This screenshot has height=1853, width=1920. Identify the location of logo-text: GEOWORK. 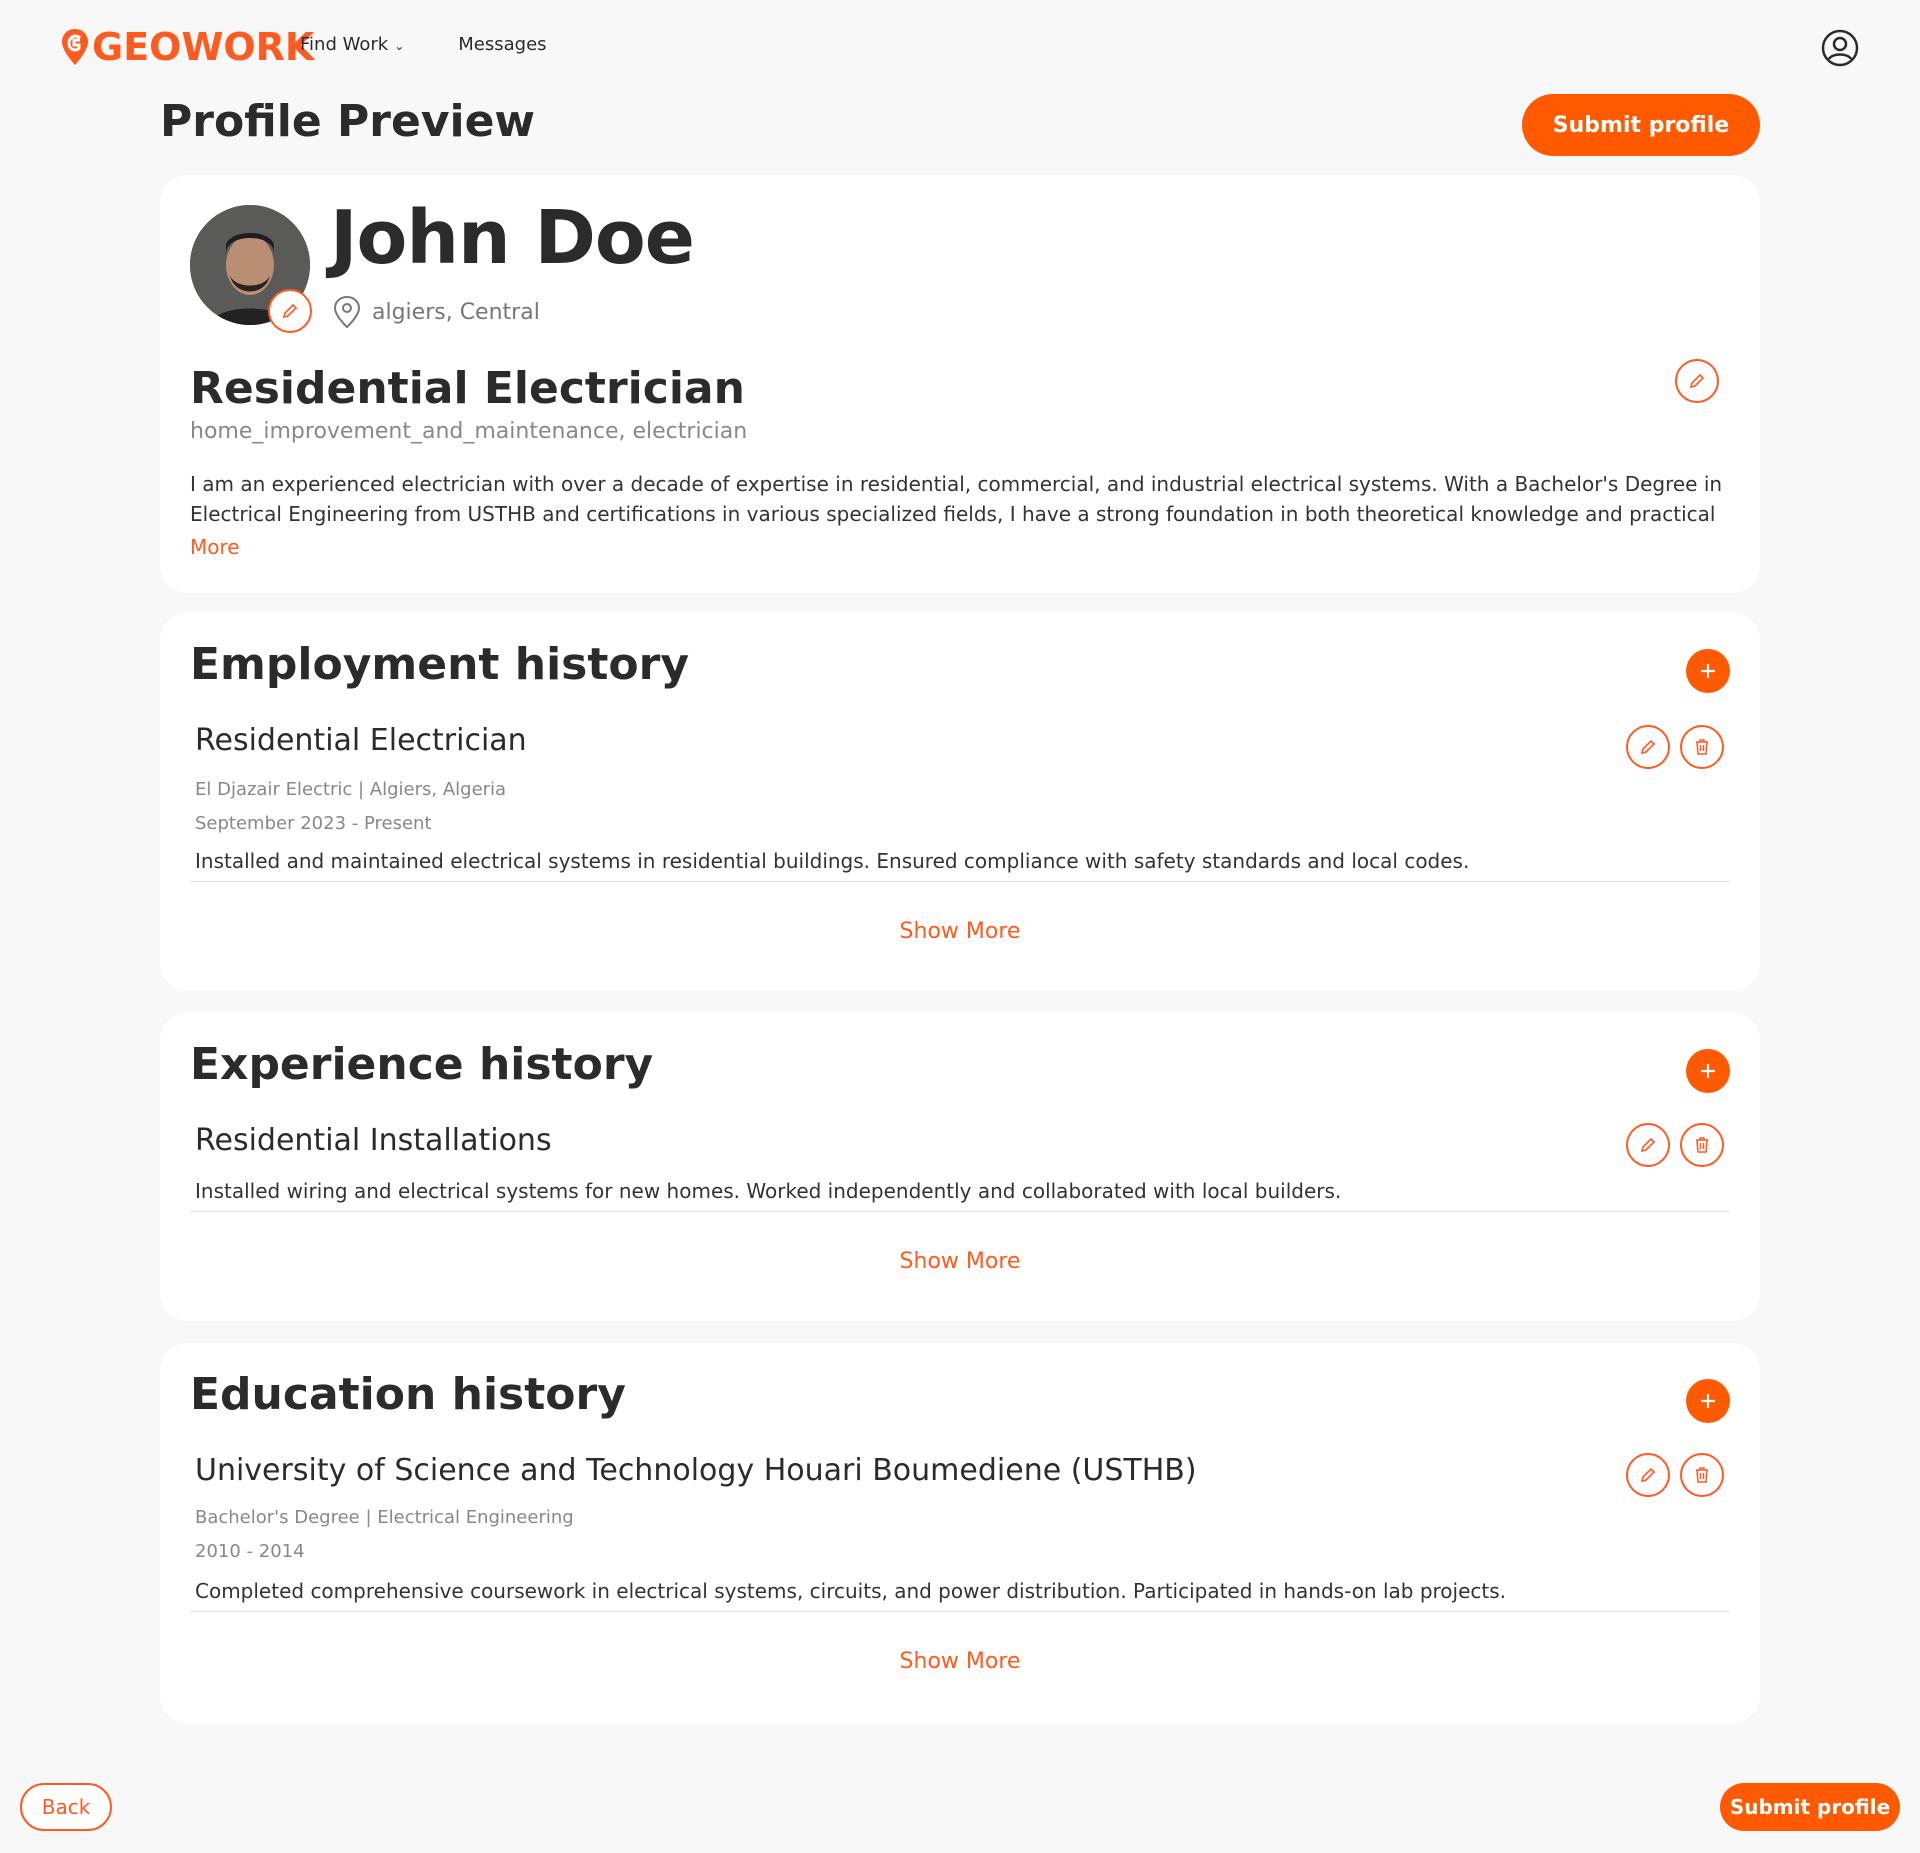
(203, 47).